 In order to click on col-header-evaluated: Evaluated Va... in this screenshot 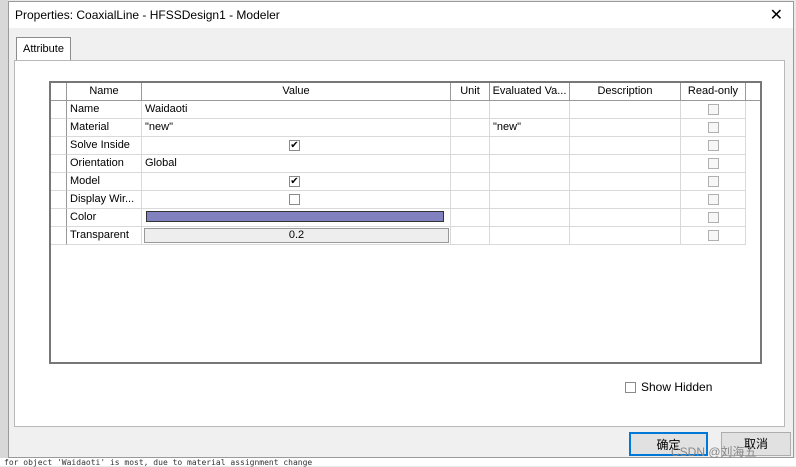, I will do `click(530, 91)`.